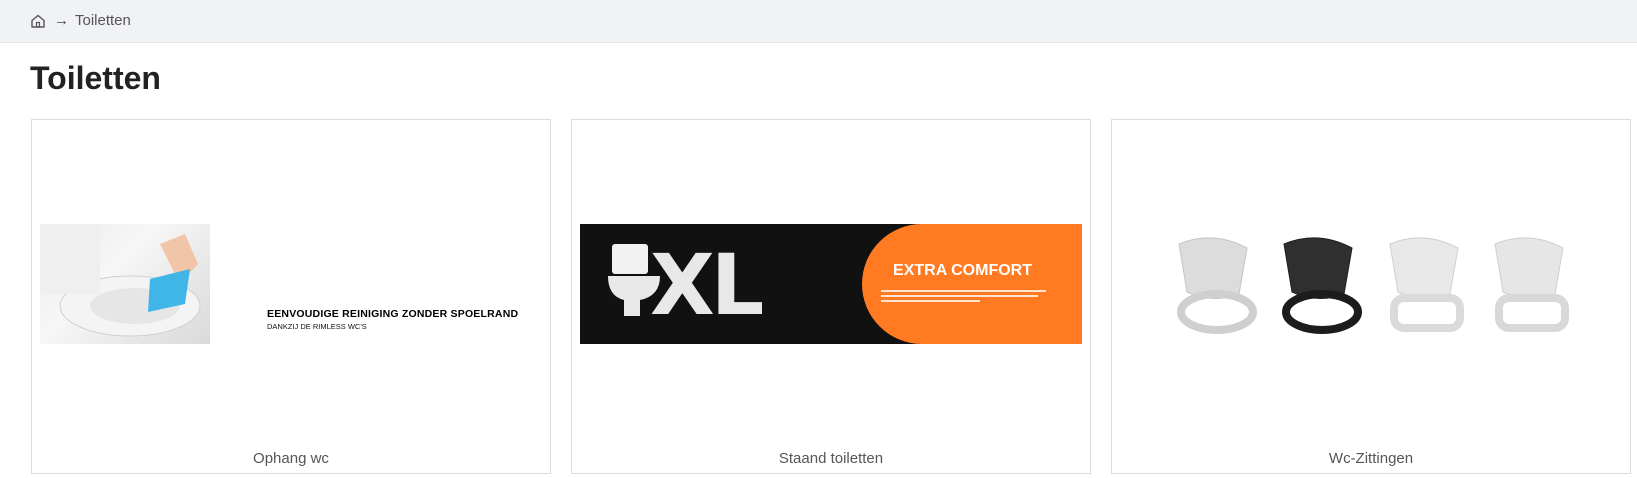 The image size is (1637, 478). Describe the element at coordinates (38, 21) in the screenshot. I see `home-icon` at that location.